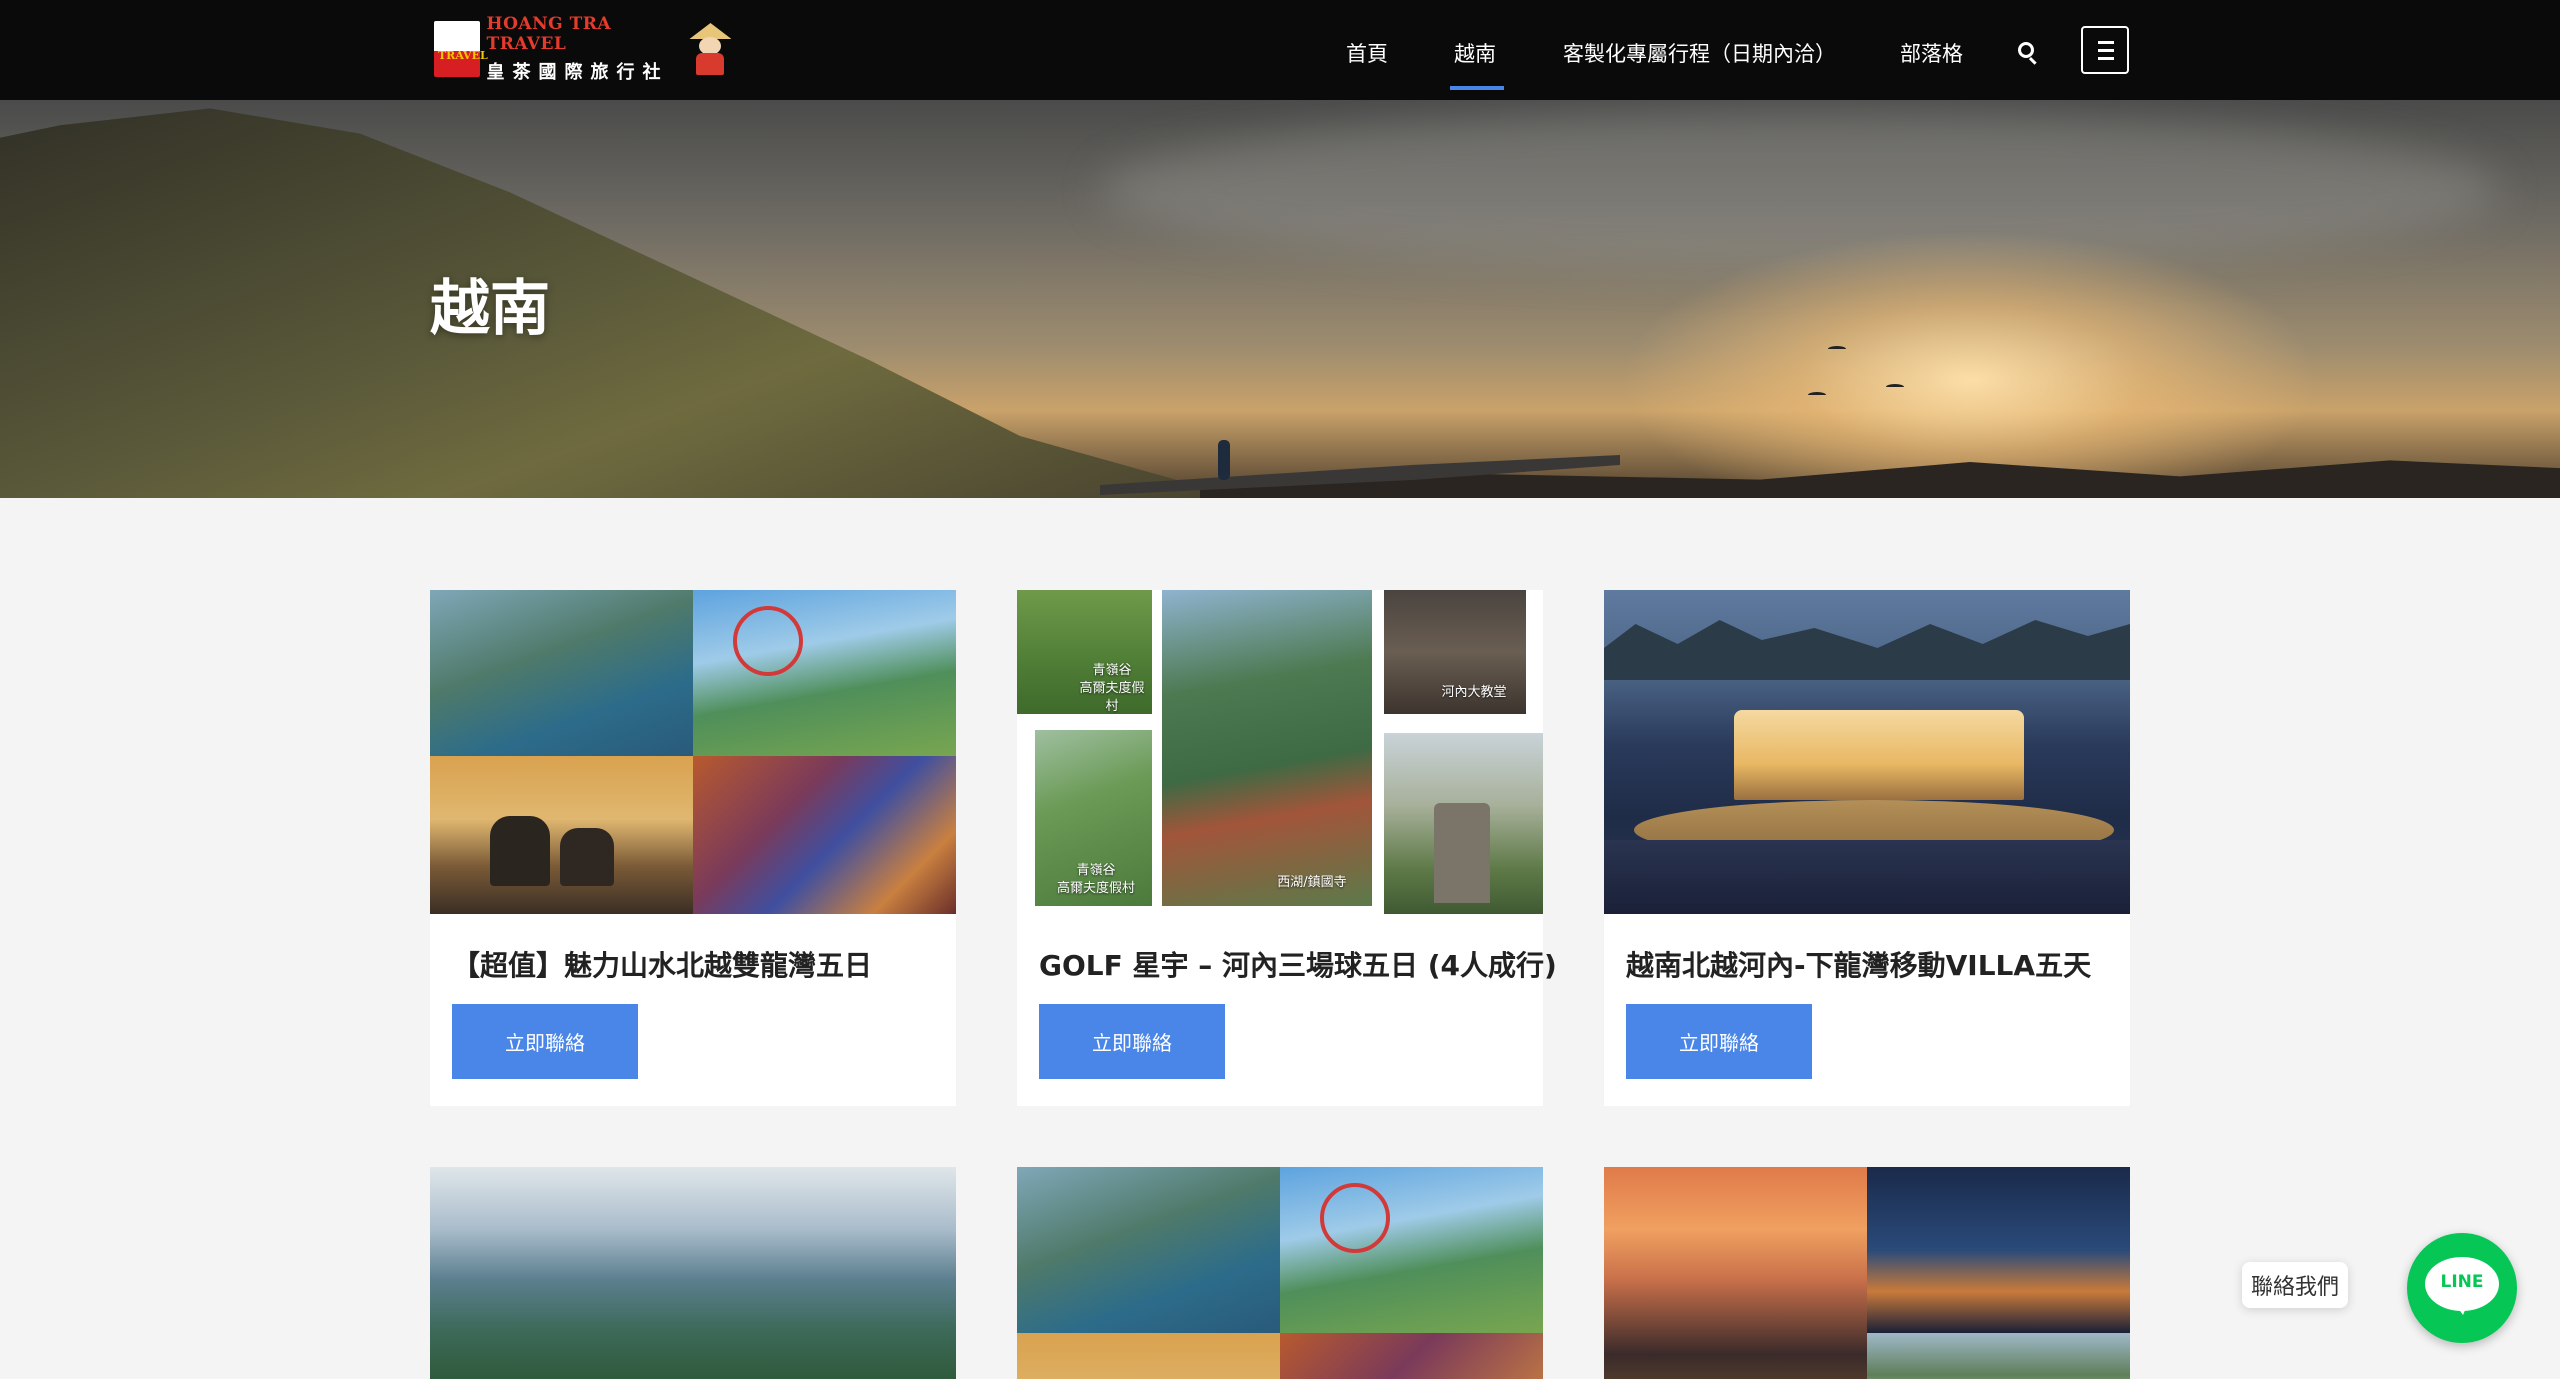  Describe the element at coordinates (2462, 1288) in the screenshot. I see `line-chat-button: LINE` at that location.